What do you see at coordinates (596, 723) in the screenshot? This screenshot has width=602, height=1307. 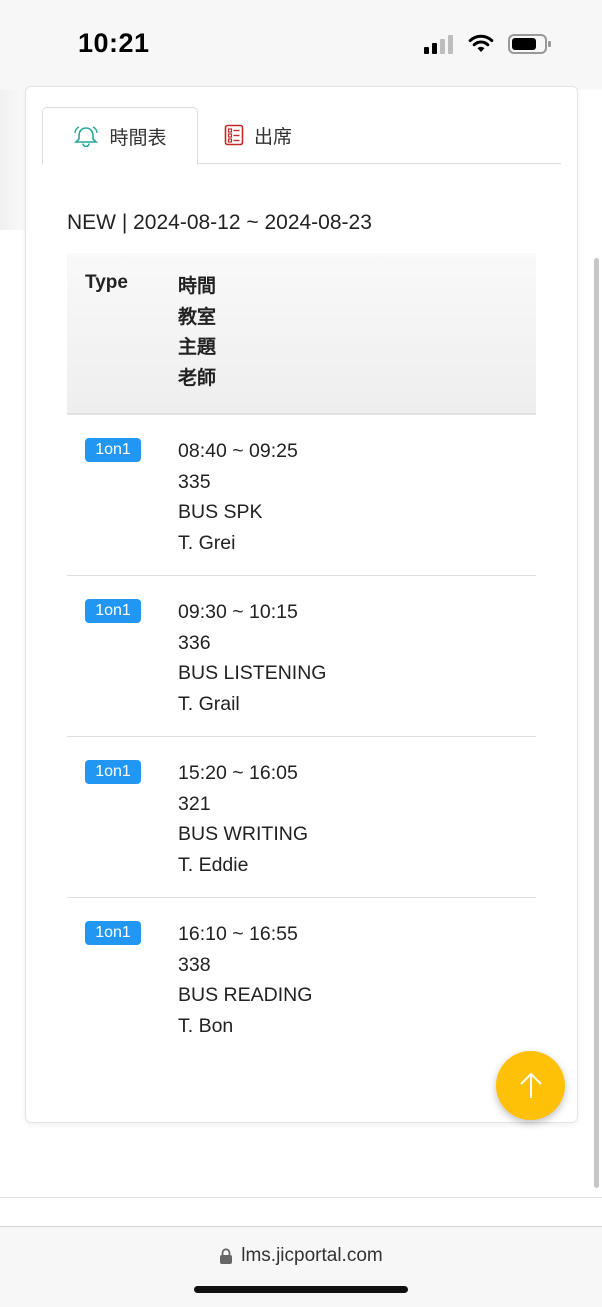 I see `scrollbar` at bounding box center [596, 723].